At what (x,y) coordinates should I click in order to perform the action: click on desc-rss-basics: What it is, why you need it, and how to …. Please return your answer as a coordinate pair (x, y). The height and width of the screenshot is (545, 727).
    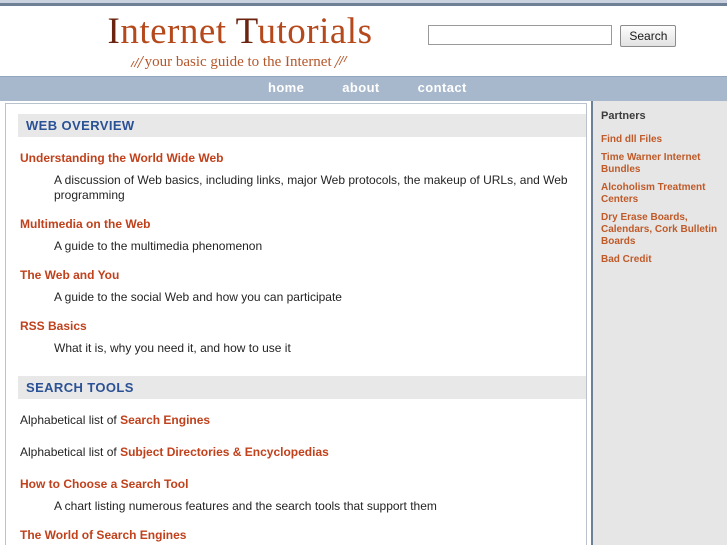
    Looking at the image, I should click on (172, 348).